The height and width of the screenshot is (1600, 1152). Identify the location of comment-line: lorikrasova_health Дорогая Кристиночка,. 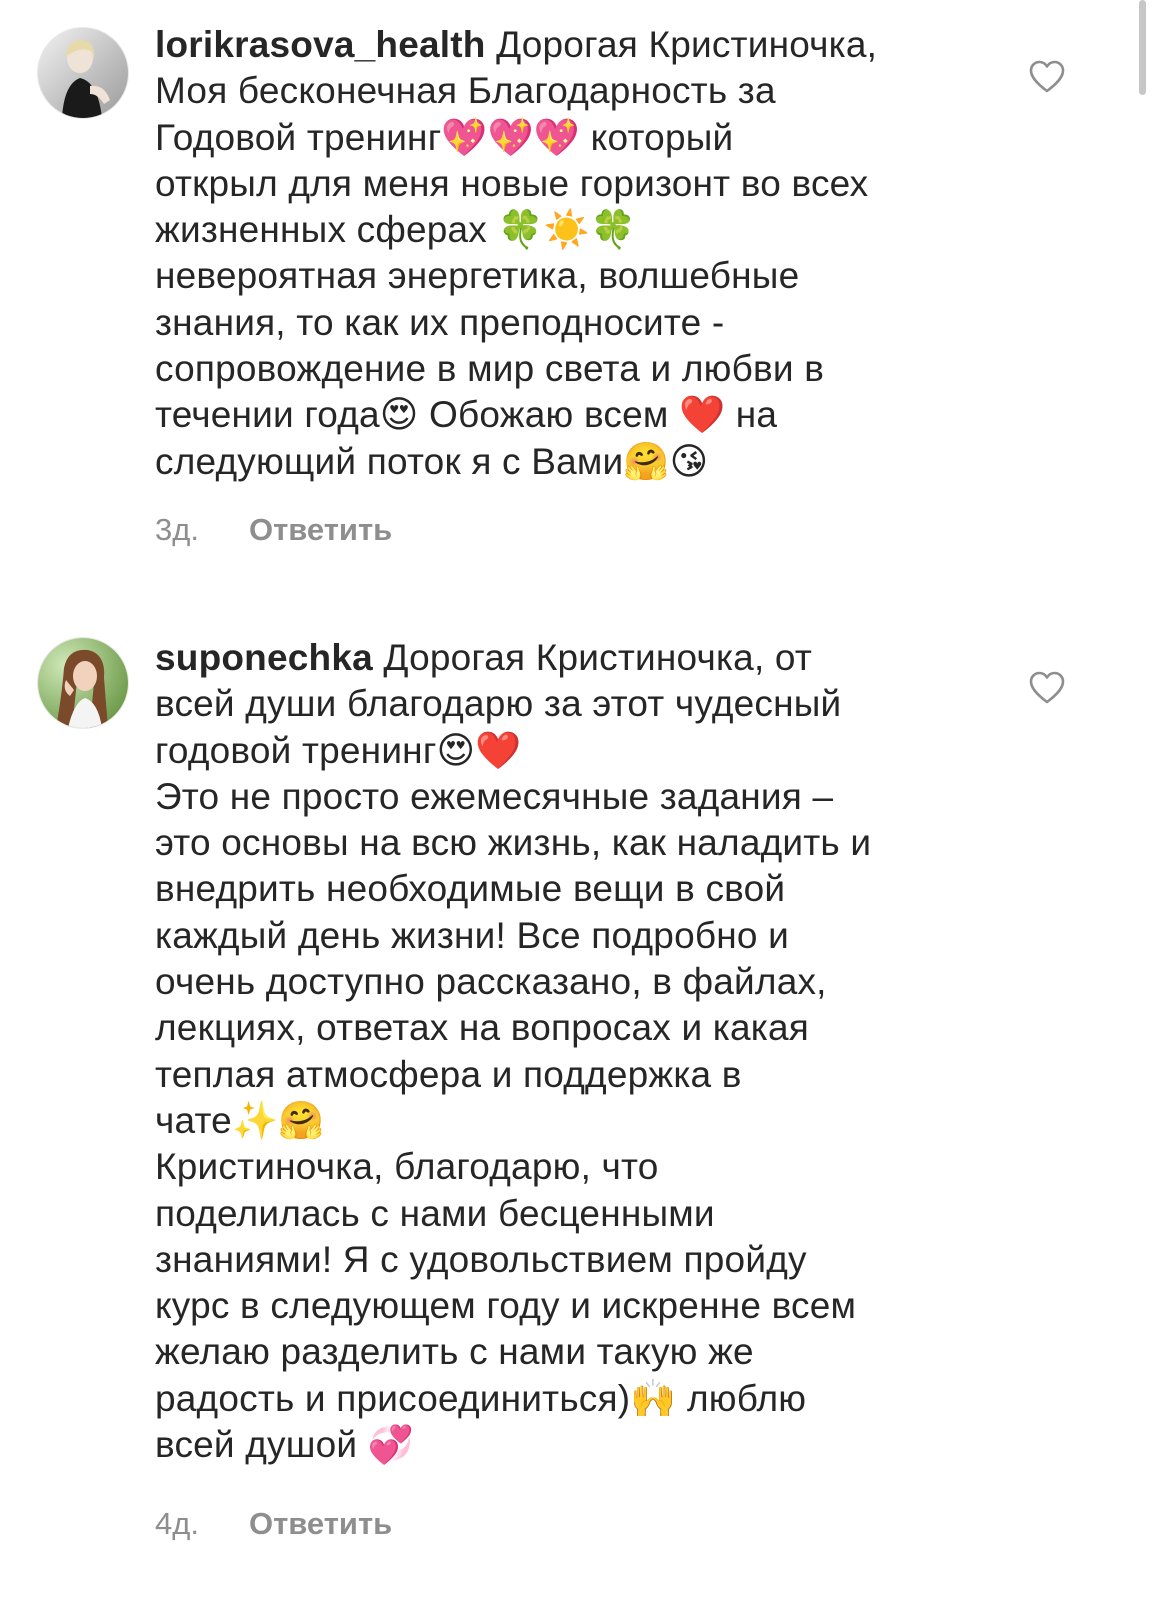
(580, 45).